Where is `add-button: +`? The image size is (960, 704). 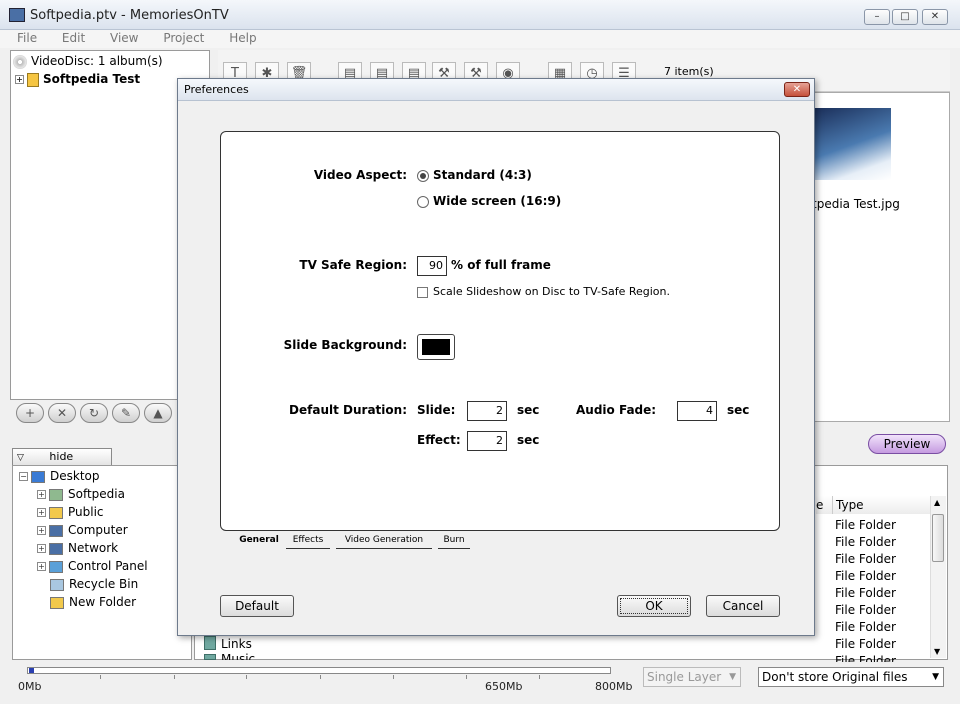 add-button: + is located at coordinates (30, 413).